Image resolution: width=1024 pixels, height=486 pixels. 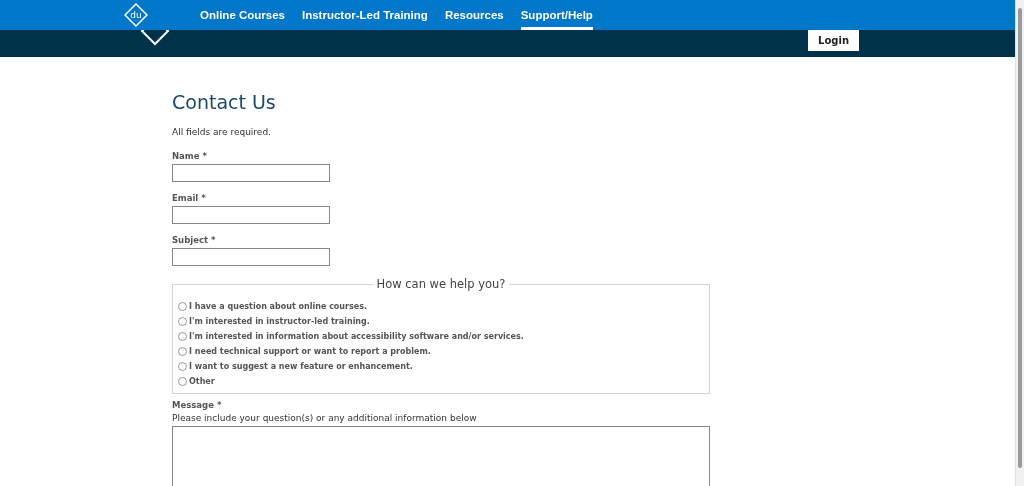 I want to click on radio-option: I'm interested in information about accessibility software and/or services., so click(x=351, y=336).